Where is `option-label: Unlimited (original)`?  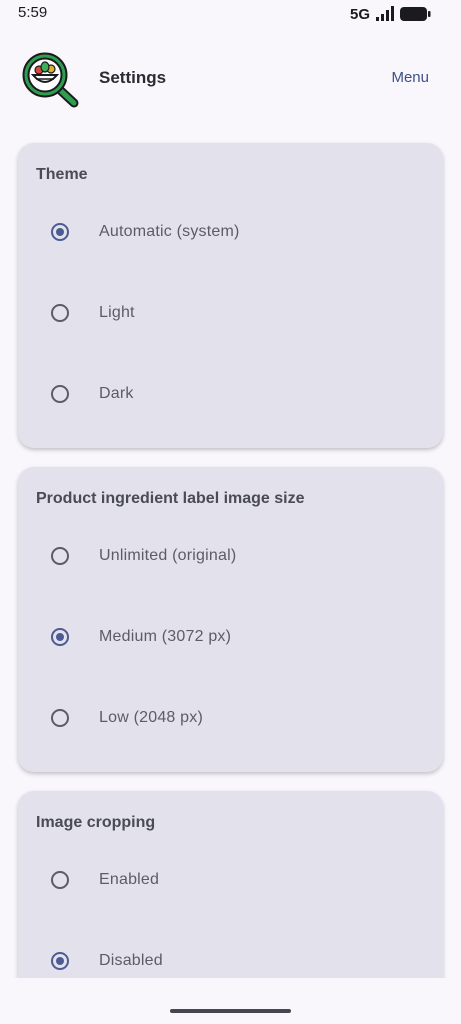
option-label: Unlimited (original) is located at coordinates (168, 555).